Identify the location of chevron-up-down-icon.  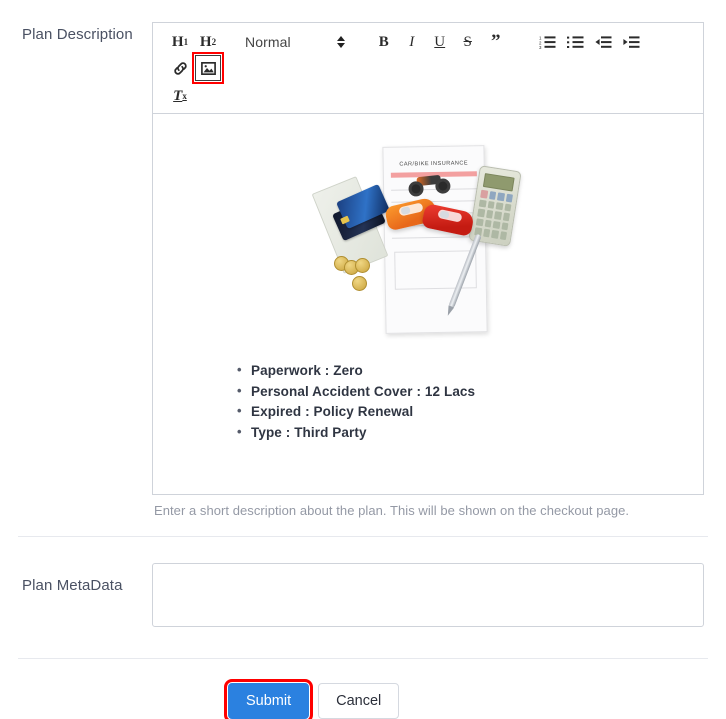
(340, 42).